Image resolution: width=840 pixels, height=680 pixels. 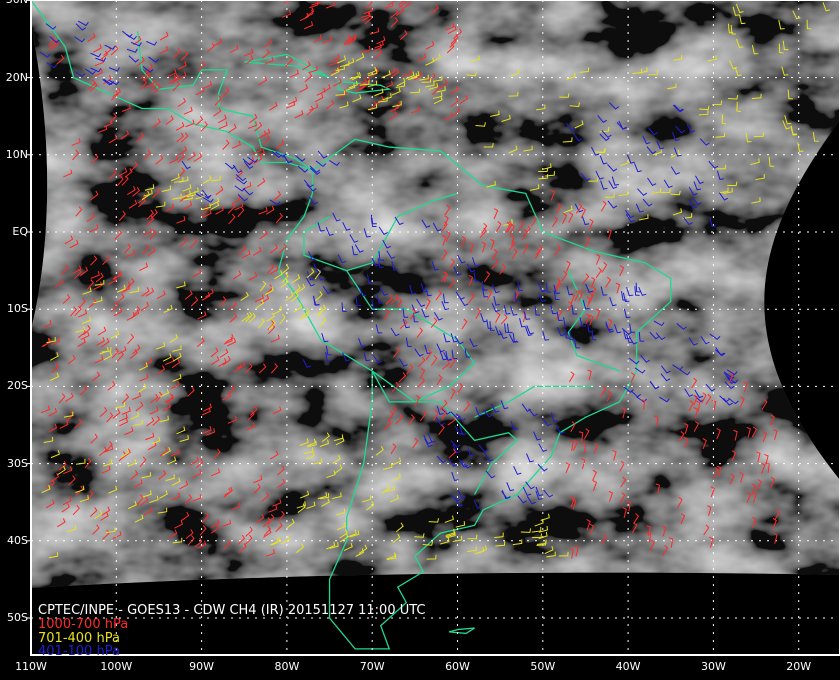 What do you see at coordinates (17, 617) in the screenshot?
I see `lat-label: 50S` at bounding box center [17, 617].